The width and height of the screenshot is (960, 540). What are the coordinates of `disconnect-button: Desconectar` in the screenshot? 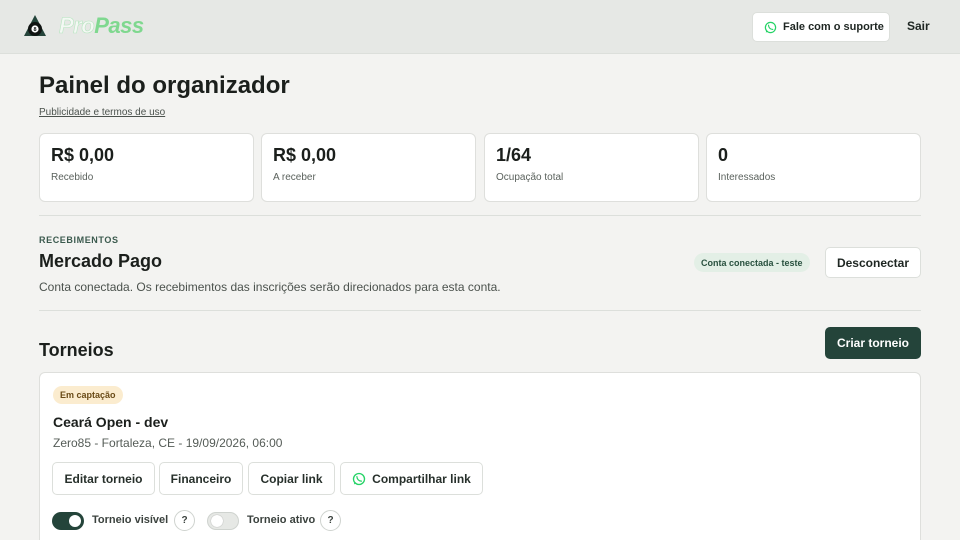 It's located at (873, 262).